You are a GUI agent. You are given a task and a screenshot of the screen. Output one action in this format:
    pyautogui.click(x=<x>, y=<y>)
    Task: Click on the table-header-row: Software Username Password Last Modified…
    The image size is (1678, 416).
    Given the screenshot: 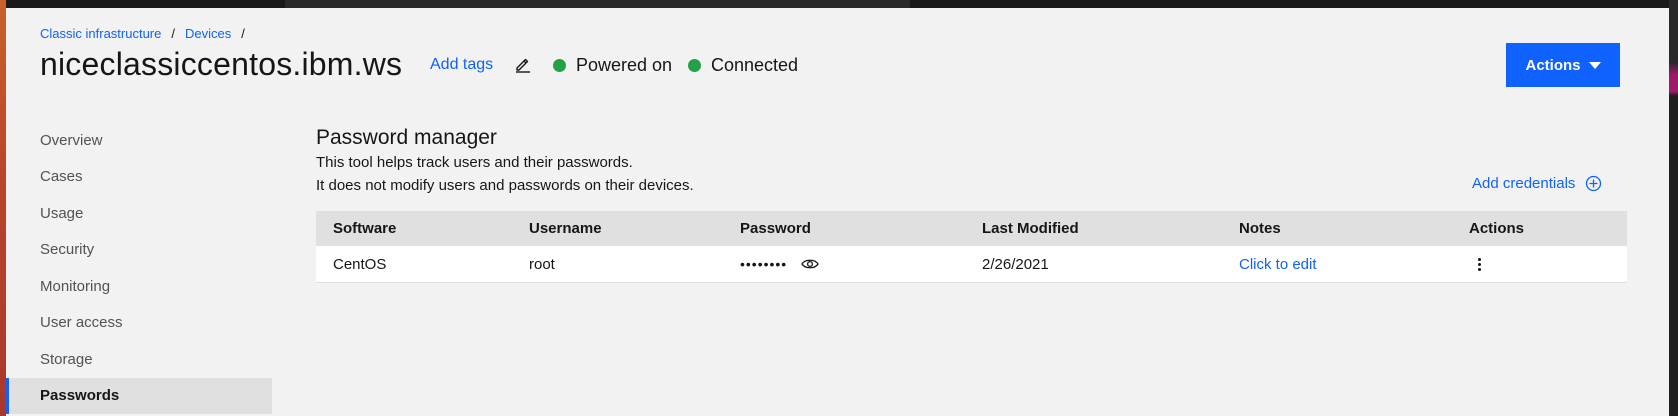 What is the action you would take?
    pyautogui.click(x=971, y=228)
    